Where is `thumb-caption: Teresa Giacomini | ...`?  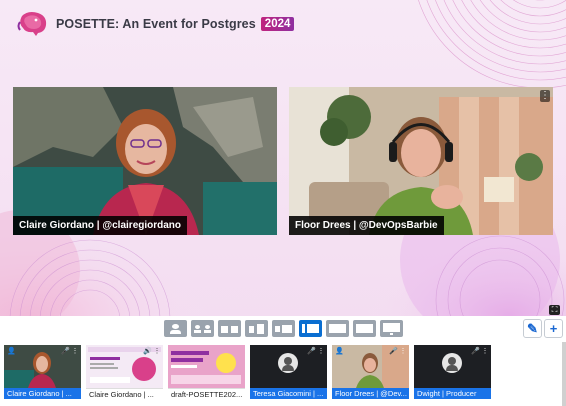 thumb-caption: Teresa Giacomini | ... is located at coordinates (288, 393).